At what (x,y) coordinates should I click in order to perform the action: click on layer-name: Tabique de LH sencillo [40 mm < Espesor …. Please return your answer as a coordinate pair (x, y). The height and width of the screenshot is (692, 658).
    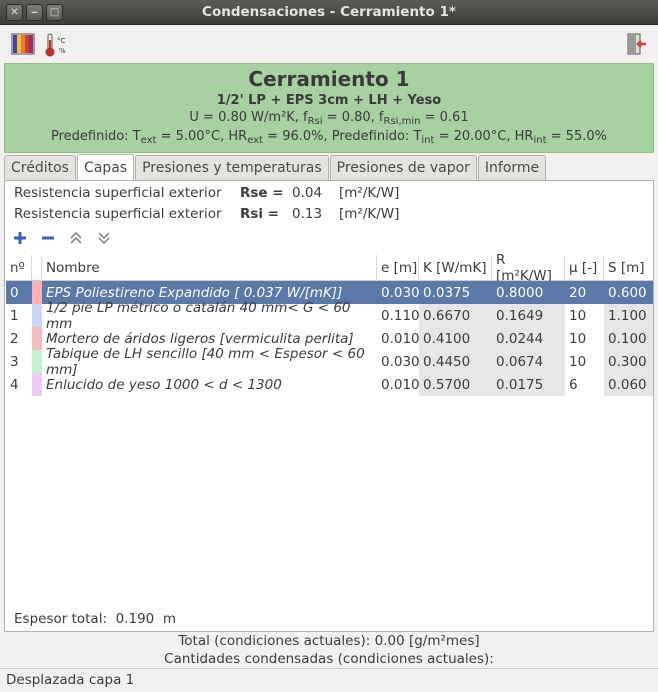
    Looking at the image, I should click on (205, 361).